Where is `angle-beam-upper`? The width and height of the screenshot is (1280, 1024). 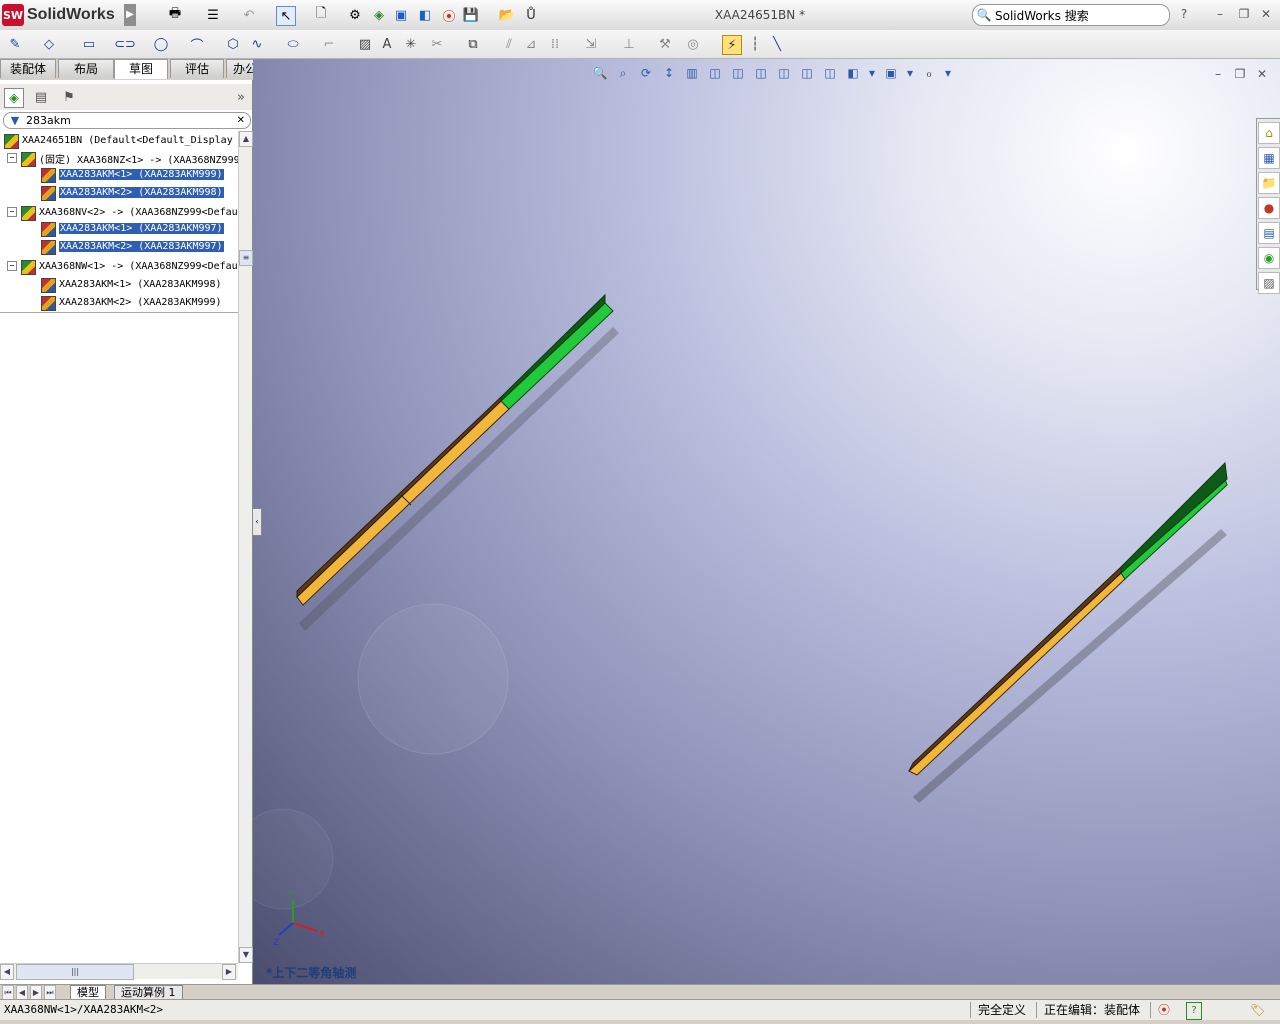 angle-beam-upper is located at coordinates (455, 449).